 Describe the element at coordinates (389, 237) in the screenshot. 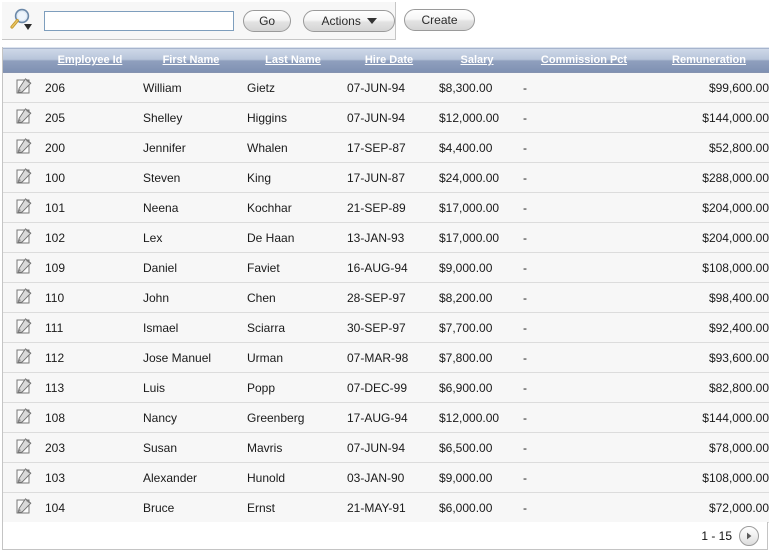

I see `cell-hire-date: 13-JAN-93` at that location.